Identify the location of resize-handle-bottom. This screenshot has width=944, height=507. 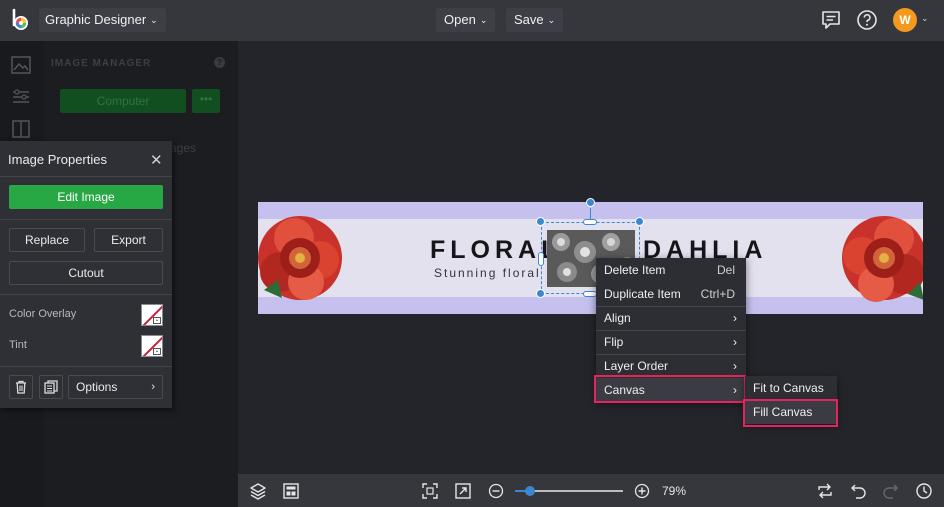
(590, 294).